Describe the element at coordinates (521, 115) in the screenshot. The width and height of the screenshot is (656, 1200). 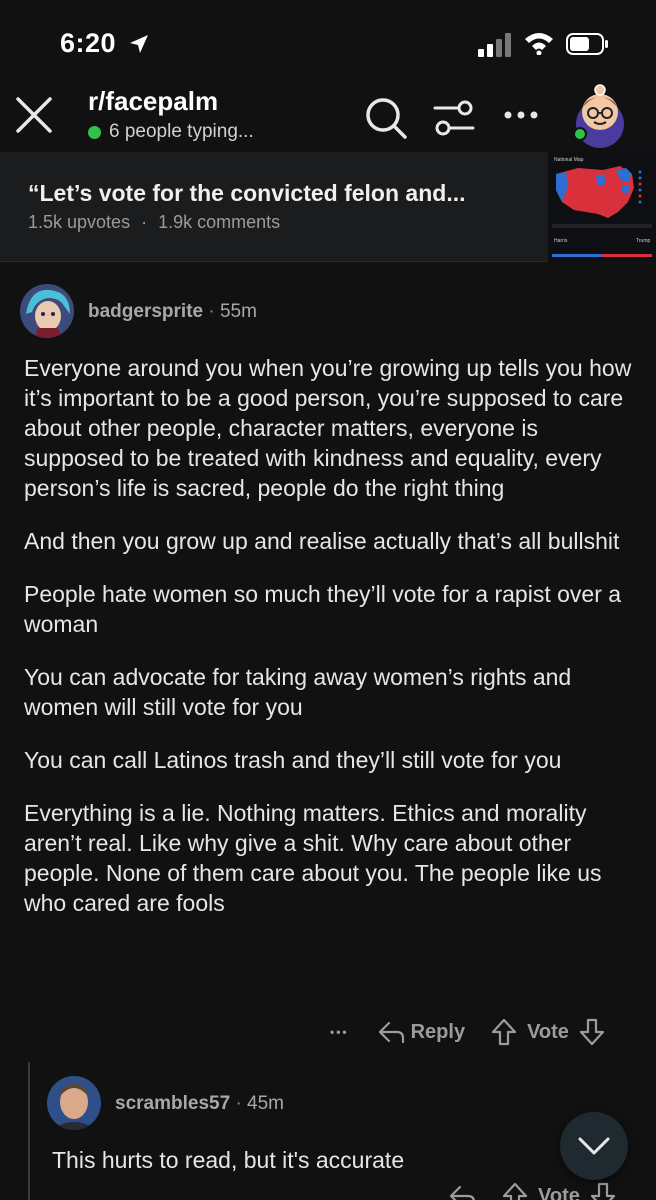
I see `more-icon` at that location.